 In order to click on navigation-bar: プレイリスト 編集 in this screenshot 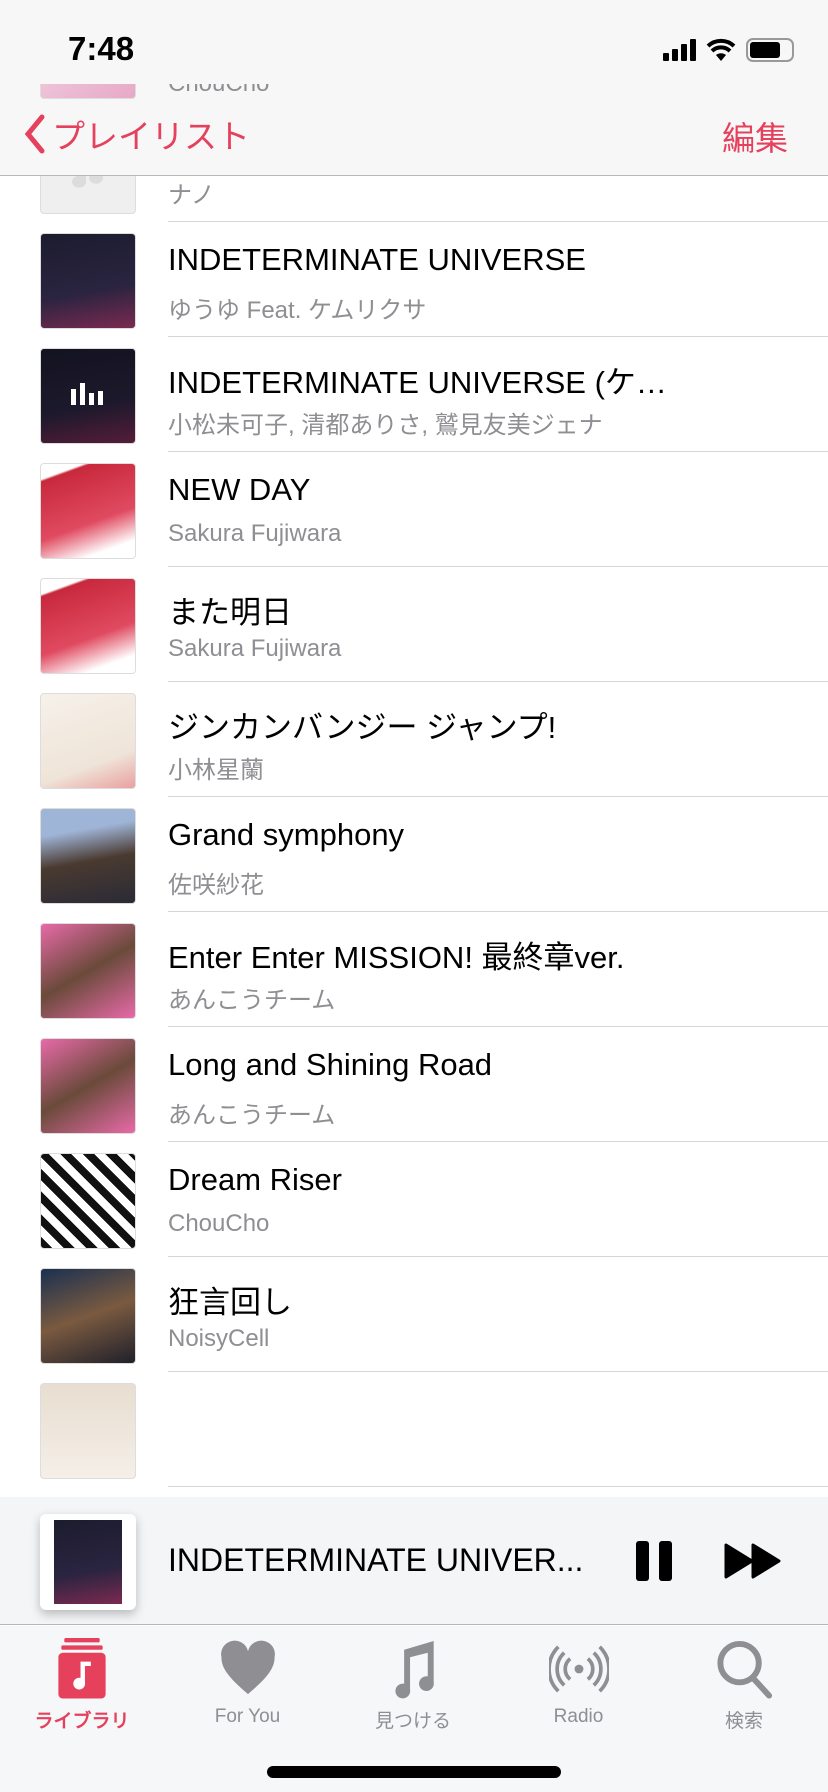, I will do `click(414, 138)`.